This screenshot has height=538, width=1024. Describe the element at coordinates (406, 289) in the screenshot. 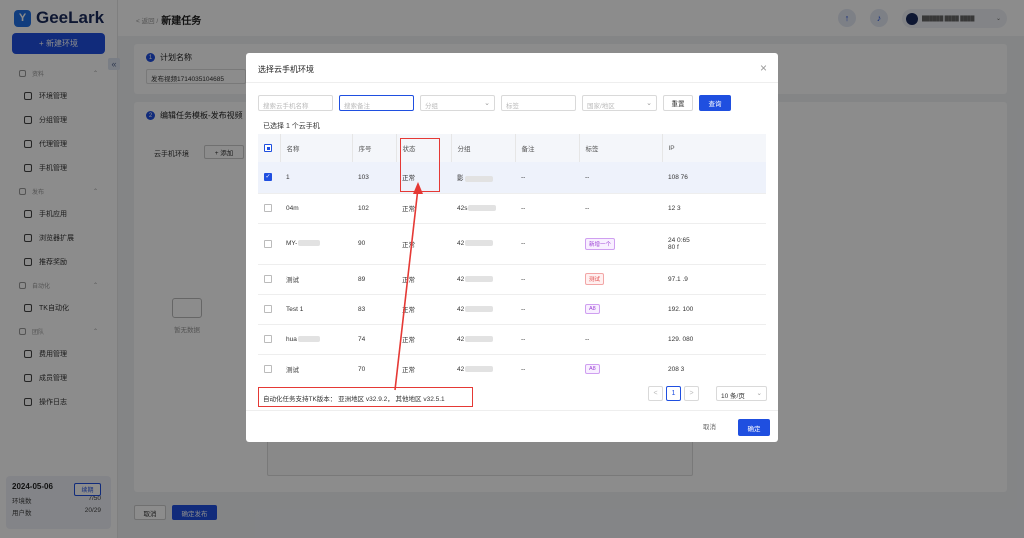

I see `arrow-line` at that location.